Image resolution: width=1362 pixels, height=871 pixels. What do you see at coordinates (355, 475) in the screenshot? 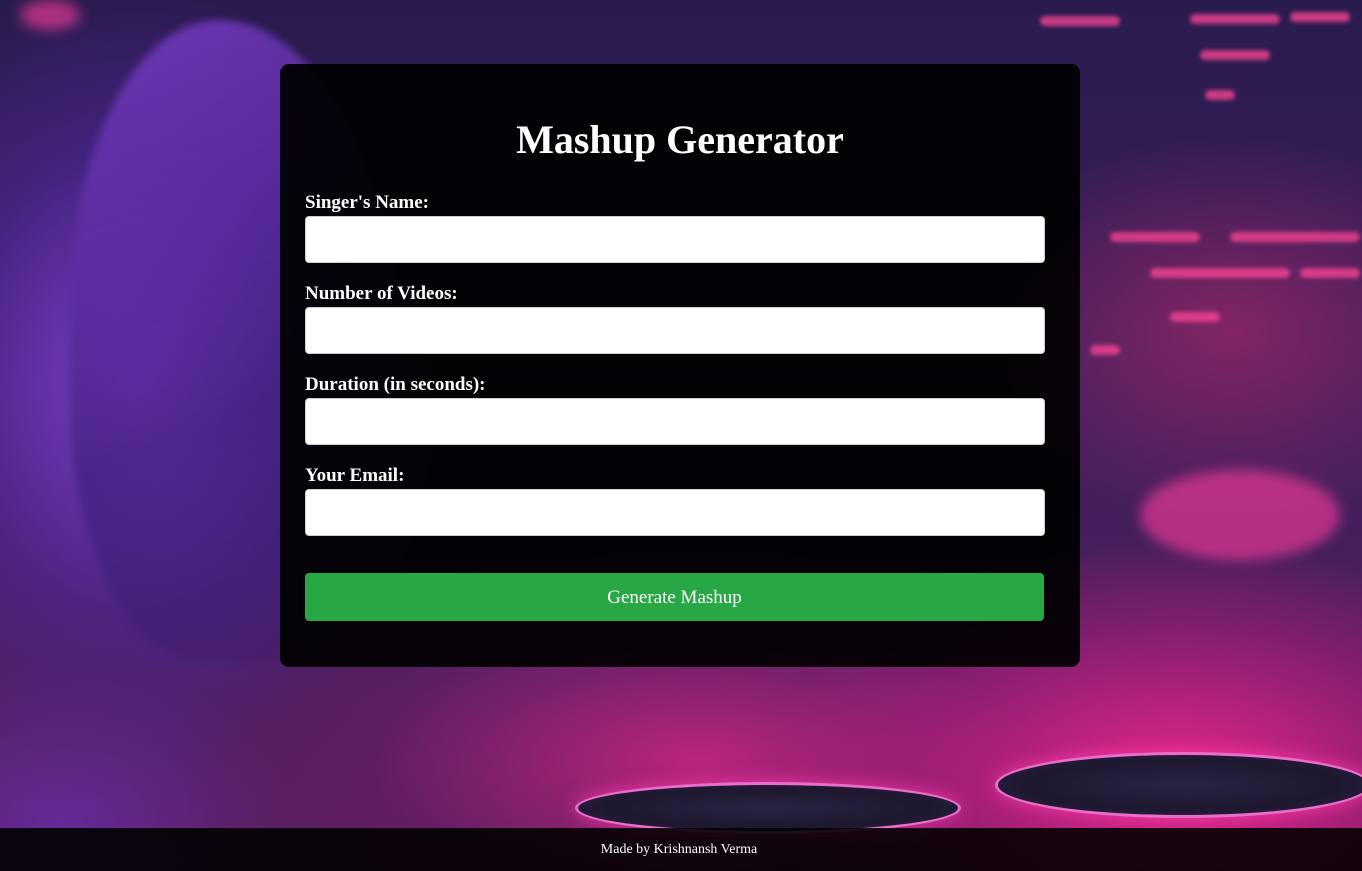
I see `email-label: Your Email:` at bounding box center [355, 475].